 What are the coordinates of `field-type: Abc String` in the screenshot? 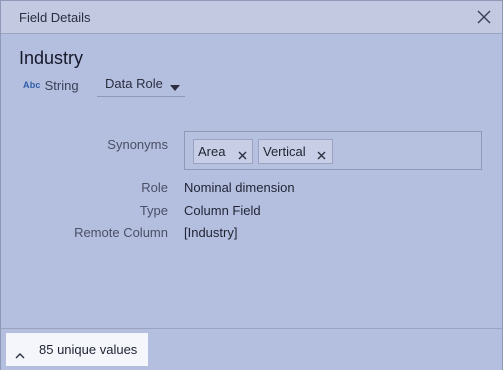 It's located at (51, 85).